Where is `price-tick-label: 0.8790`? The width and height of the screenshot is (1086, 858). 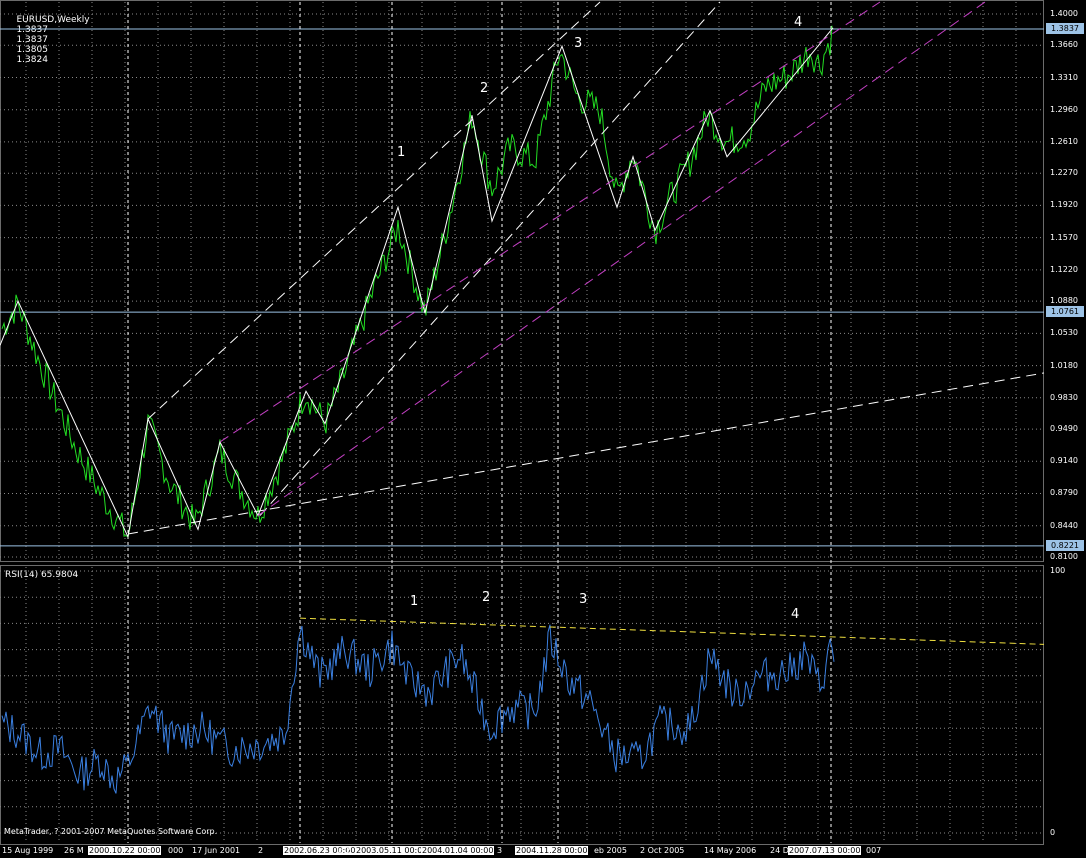
price-tick-label: 0.8790 is located at coordinates (1064, 493).